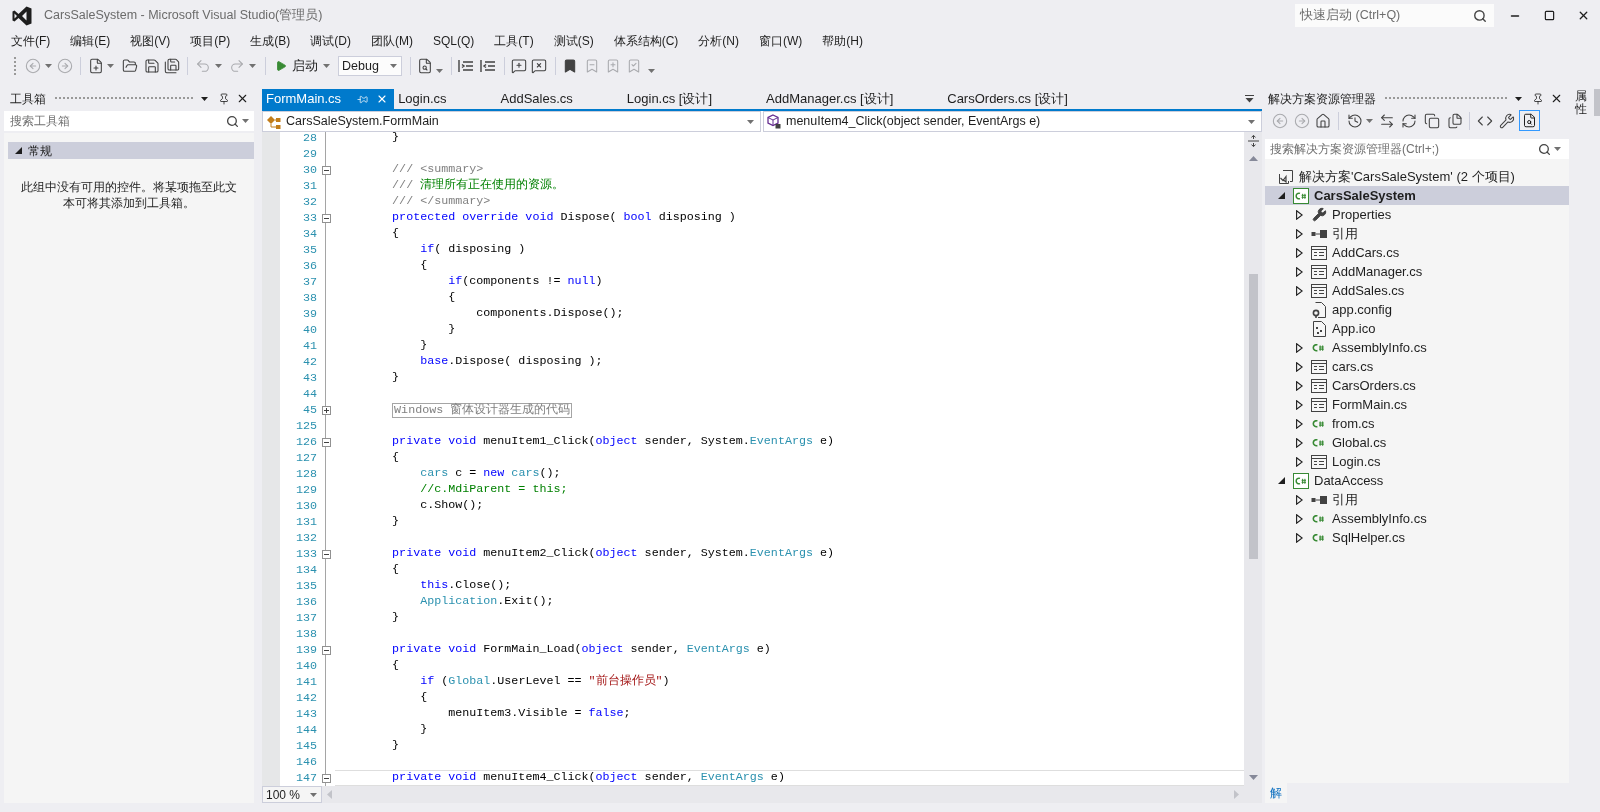 The height and width of the screenshot is (812, 1600). Describe the element at coordinates (454, 41) in the screenshot. I see `menu-item: SQL(Q)` at that location.